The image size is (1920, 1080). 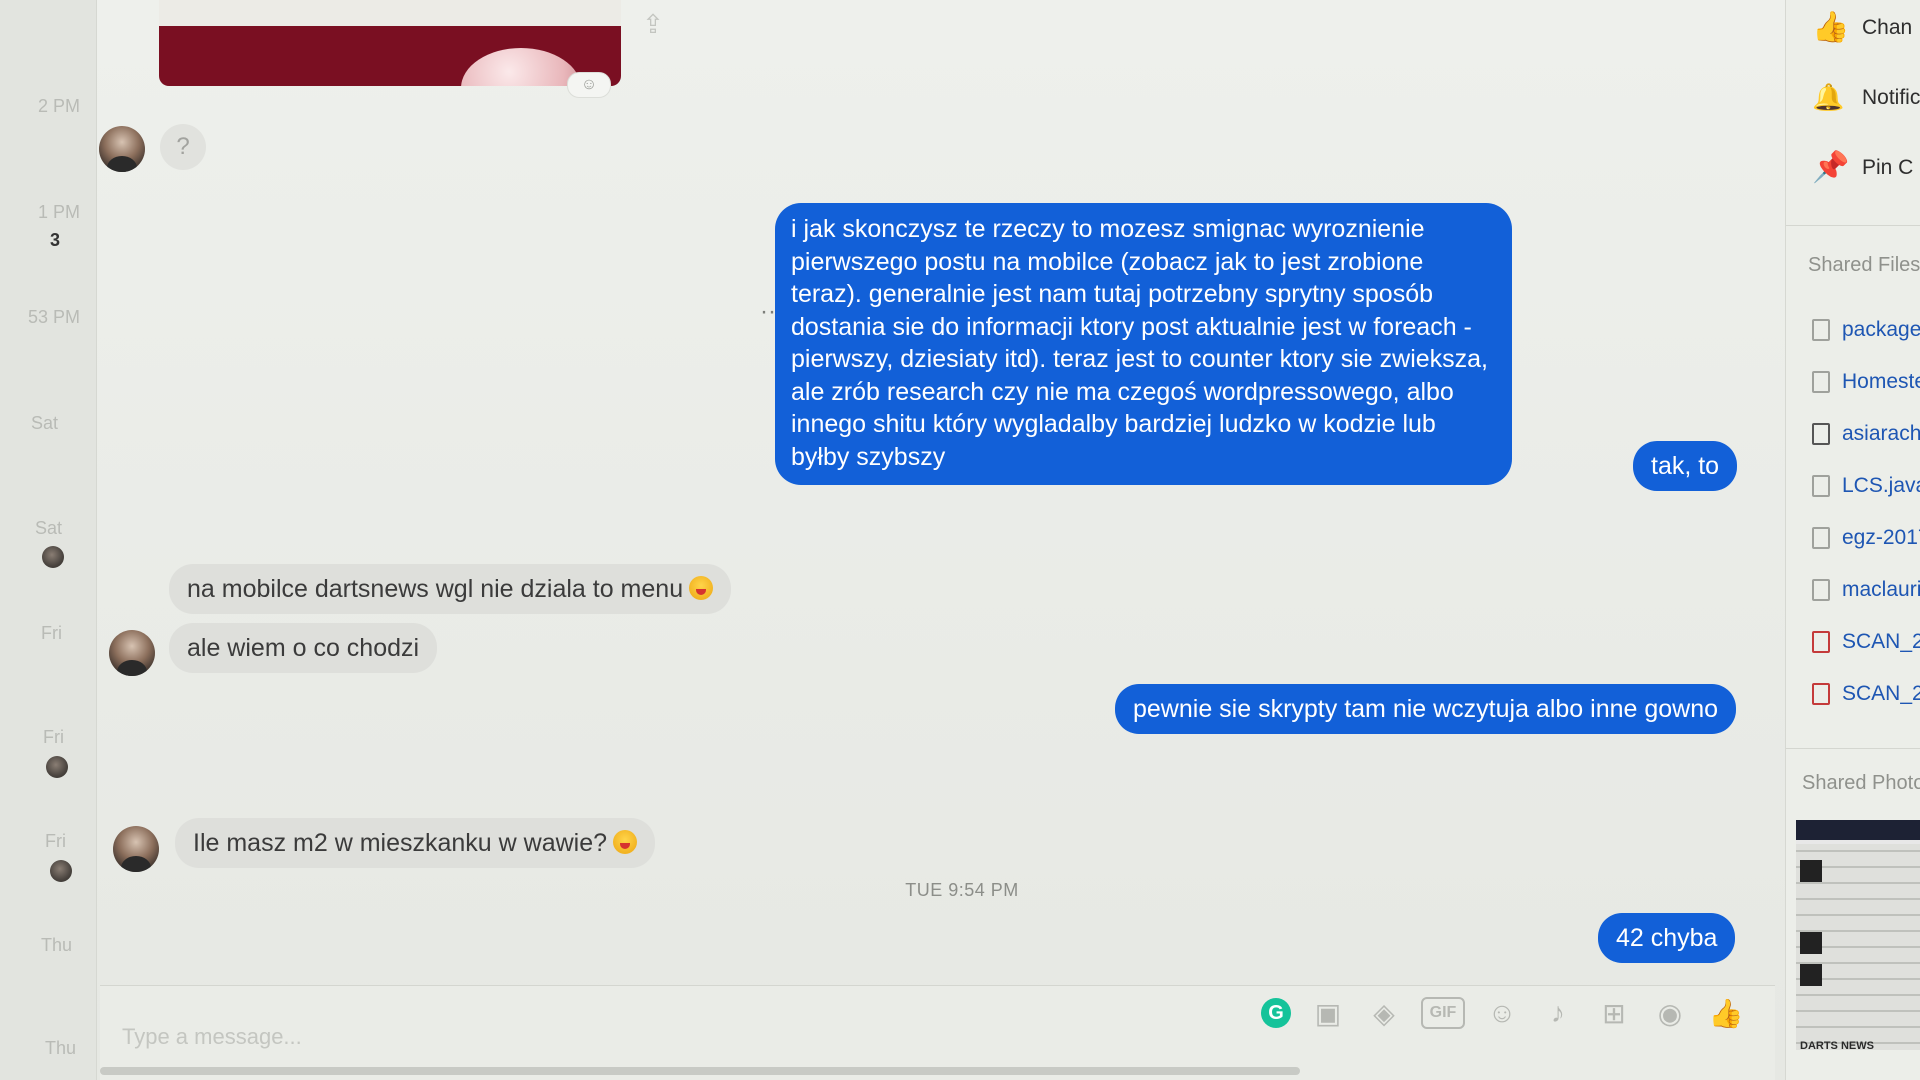 I want to click on shared-file-item: asiarach, so click(x=1866, y=434).